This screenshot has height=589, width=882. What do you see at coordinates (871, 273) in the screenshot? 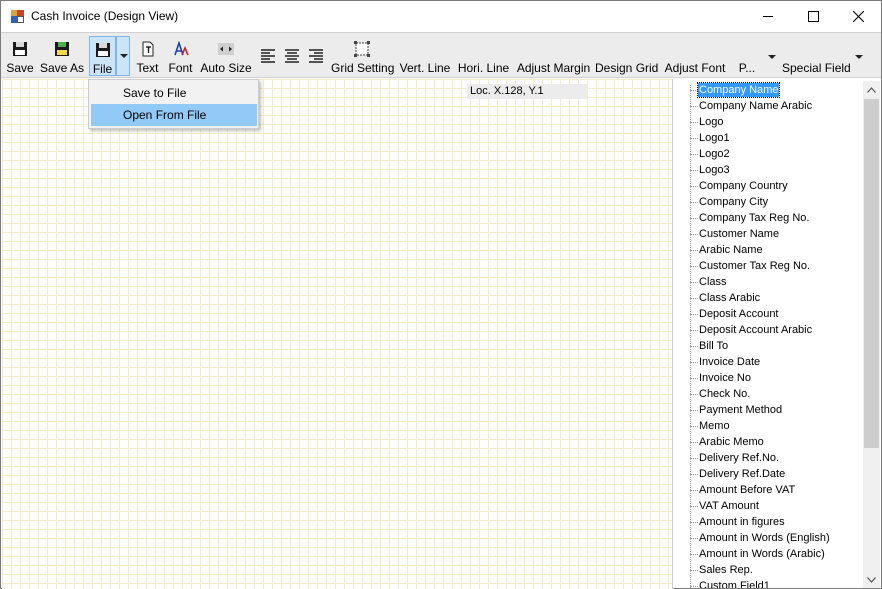
I see `scroll-thumb` at bounding box center [871, 273].